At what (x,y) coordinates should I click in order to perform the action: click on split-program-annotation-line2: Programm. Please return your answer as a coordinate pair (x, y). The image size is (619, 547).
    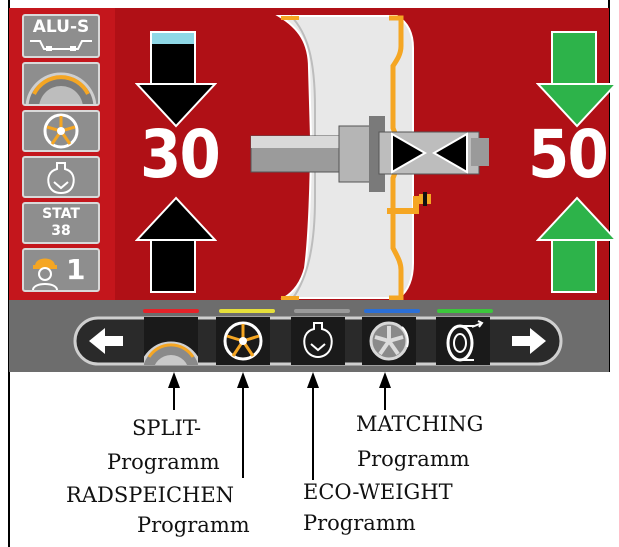
    Looking at the image, I should click on (163, 462).